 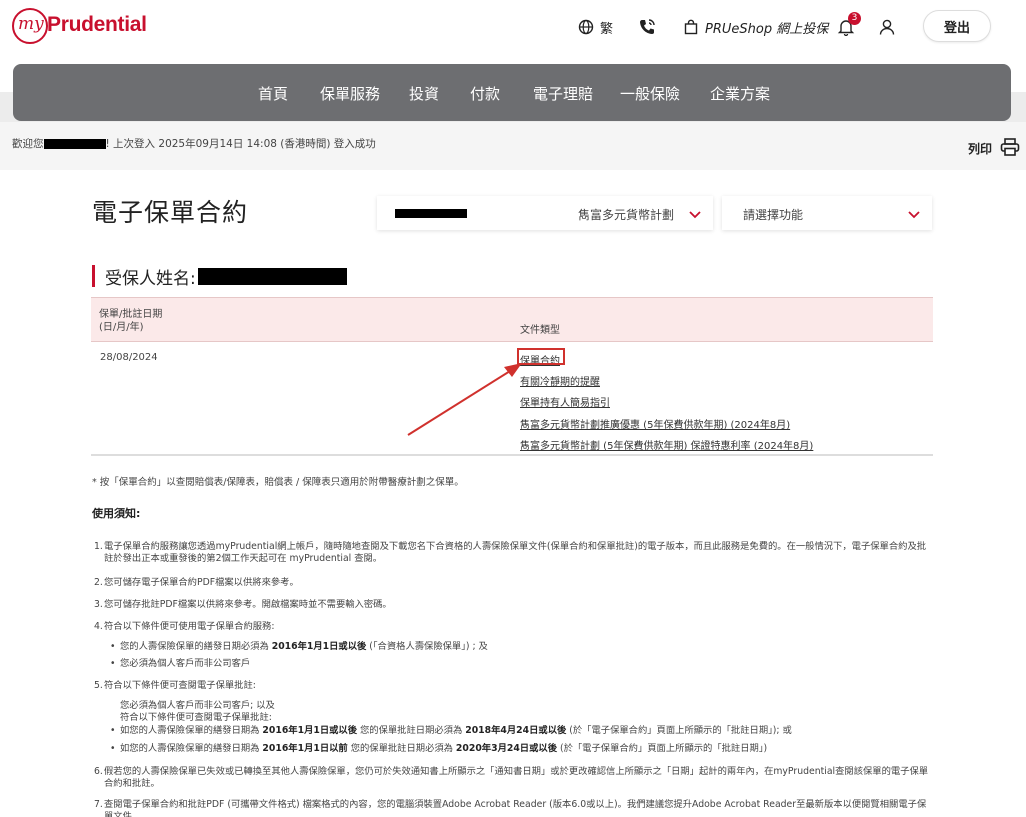 I want to click on language-label: 繁, so click(x=607, y=29).